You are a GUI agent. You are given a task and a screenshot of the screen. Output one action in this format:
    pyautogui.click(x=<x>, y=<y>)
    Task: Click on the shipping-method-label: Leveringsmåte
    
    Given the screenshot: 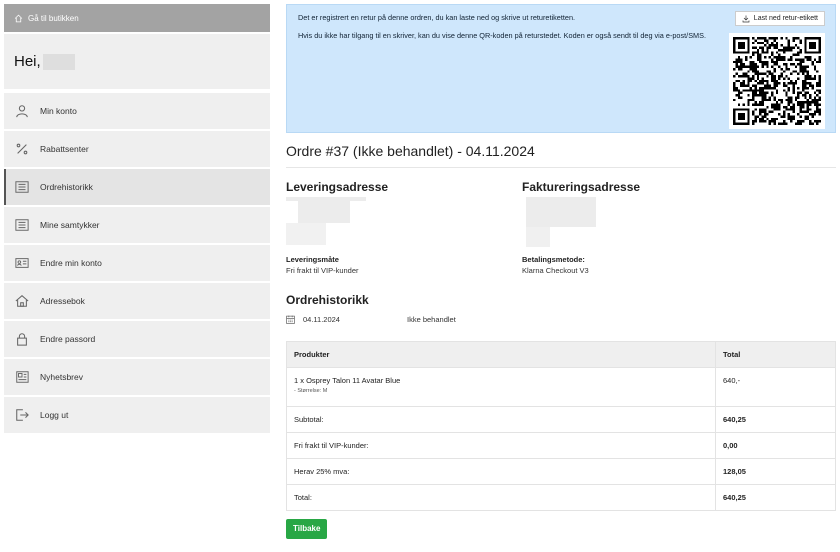 What is the action you would take?
    pyautogui.click(x=312, y=259)
    